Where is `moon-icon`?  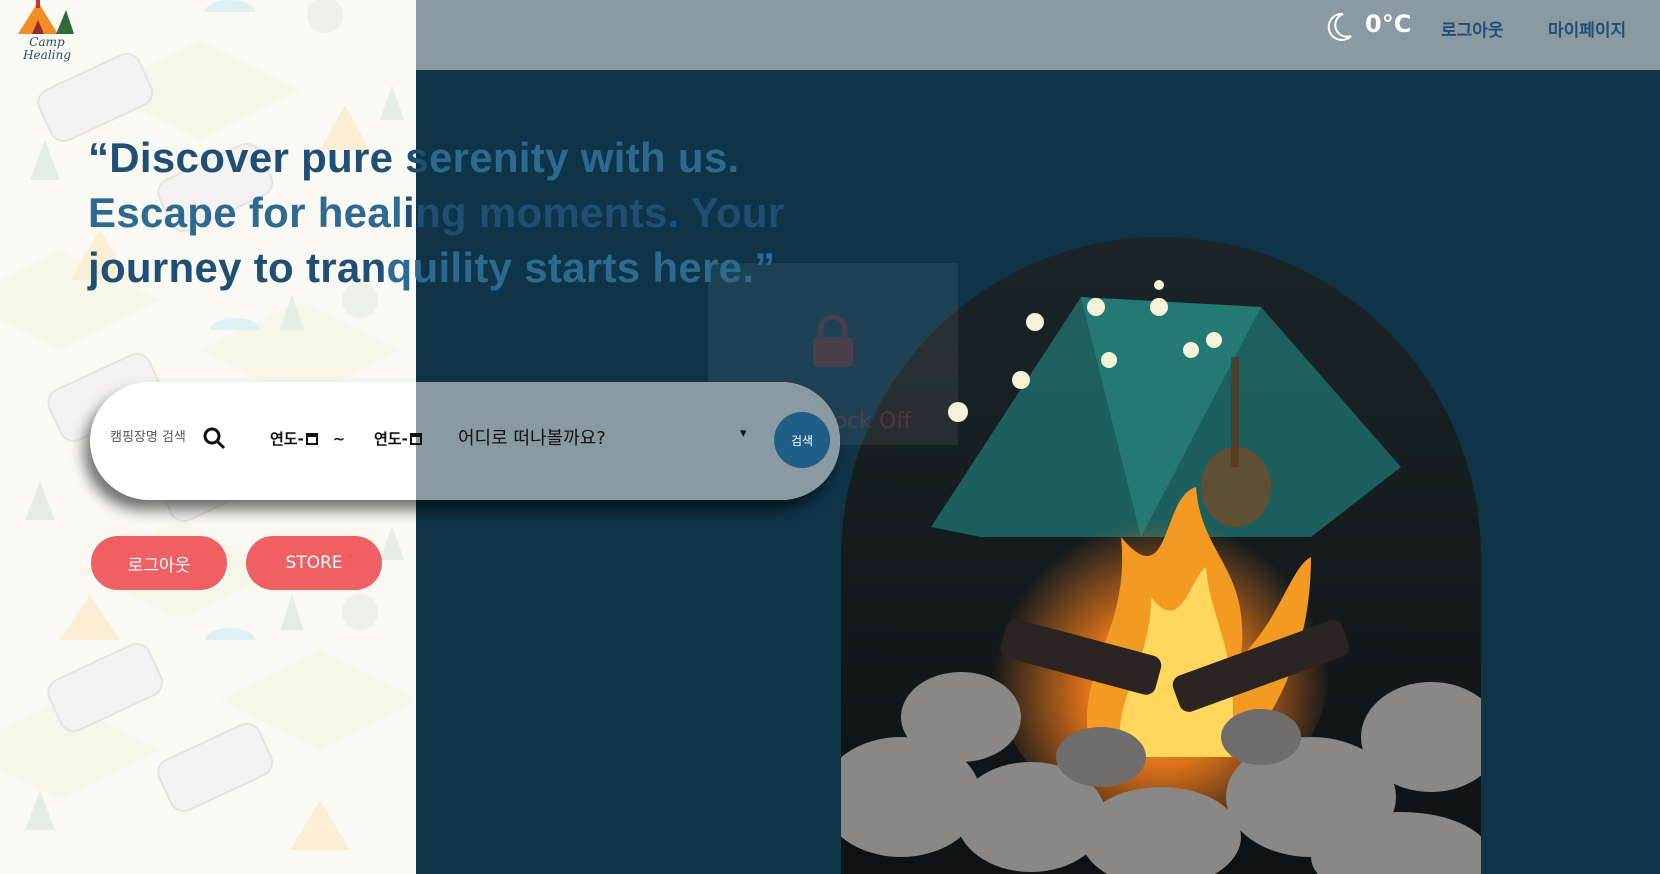 moon-icon is located at coordinates (1339, 26).